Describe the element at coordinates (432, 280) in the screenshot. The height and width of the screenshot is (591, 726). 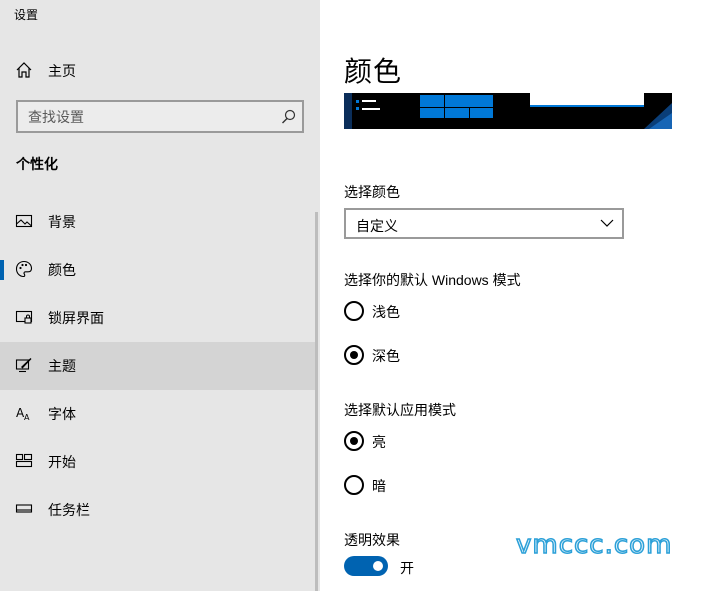
I see `windows-mode-label: 选择你的默认 Windows 模式` at that location.